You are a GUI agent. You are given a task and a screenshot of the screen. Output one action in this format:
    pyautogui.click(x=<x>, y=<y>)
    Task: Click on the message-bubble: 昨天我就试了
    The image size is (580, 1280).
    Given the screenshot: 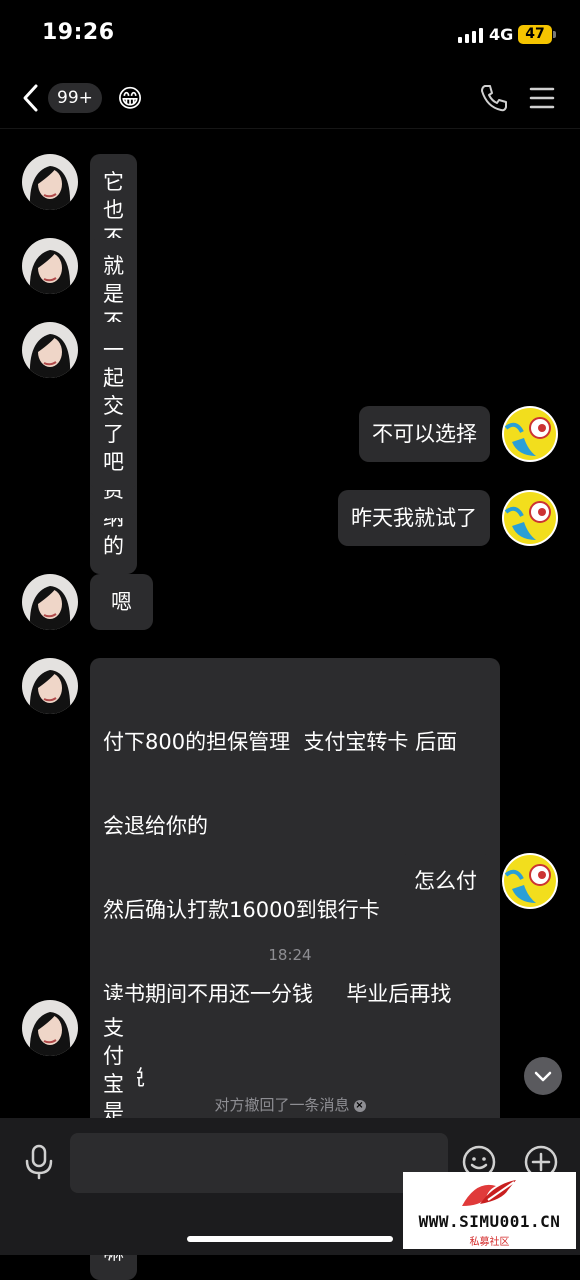 What is the action you would take?
    pyautogui.click(x=414, y=518)
    